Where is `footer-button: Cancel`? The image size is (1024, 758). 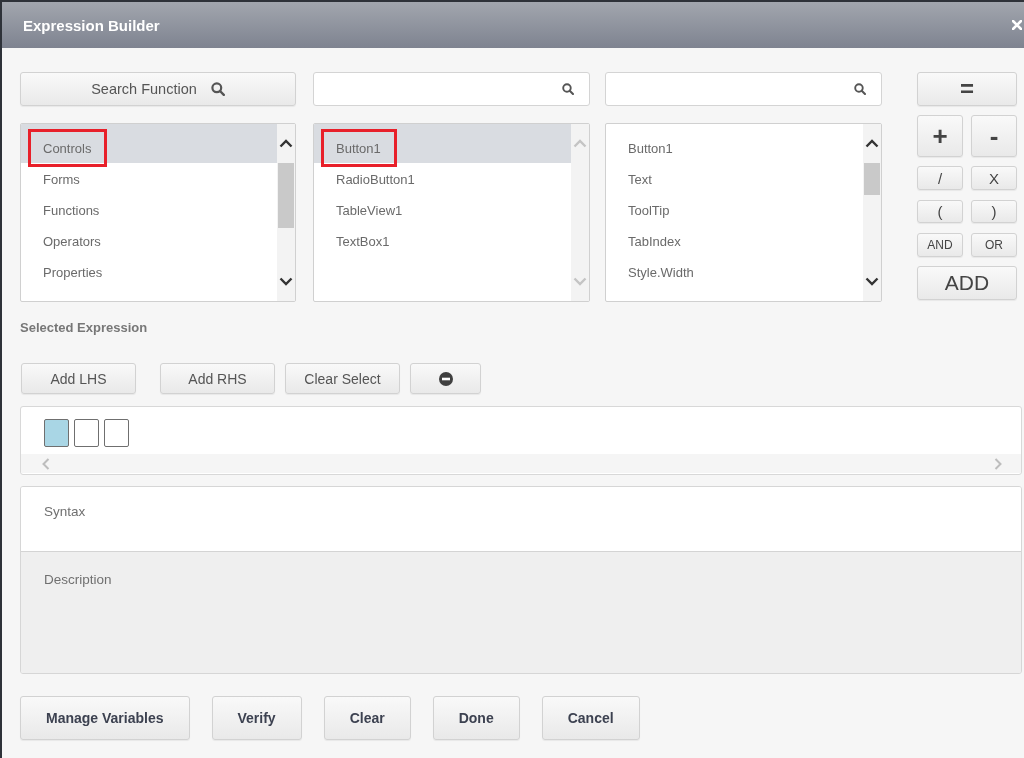 footer-button: Cancel is located at coordinates (590, 718).